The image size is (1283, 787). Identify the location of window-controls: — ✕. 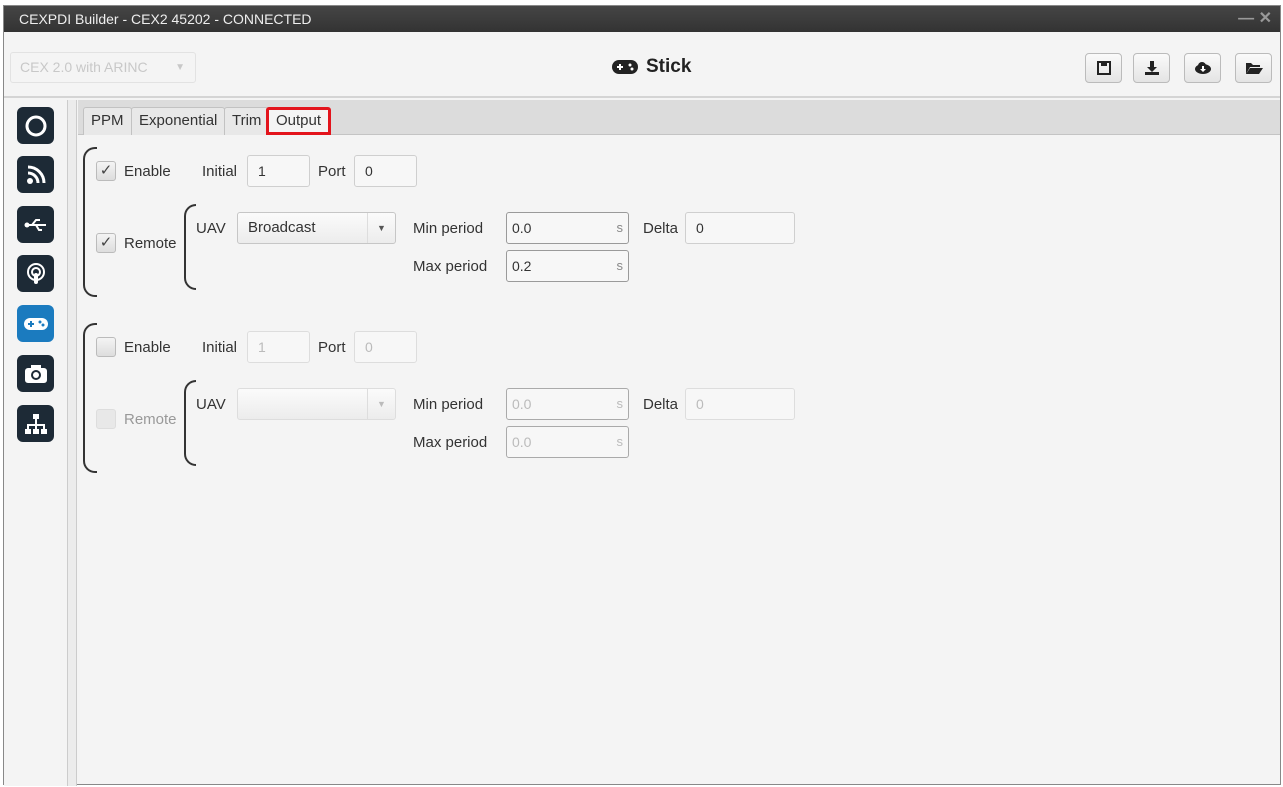
(1255, 19).